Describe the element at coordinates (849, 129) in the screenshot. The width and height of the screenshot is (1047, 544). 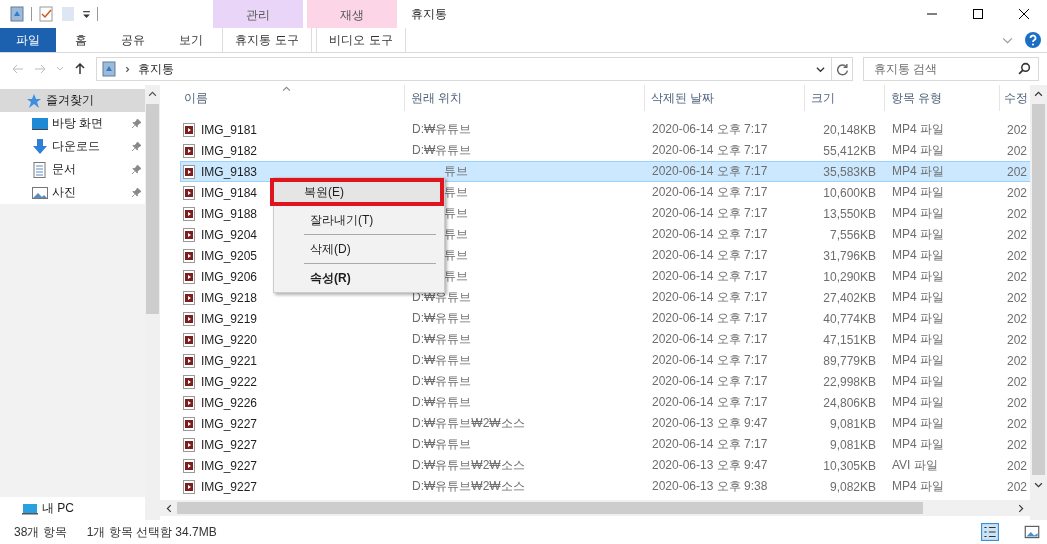
I see `table-cell-text: 20,148KB` at that location.